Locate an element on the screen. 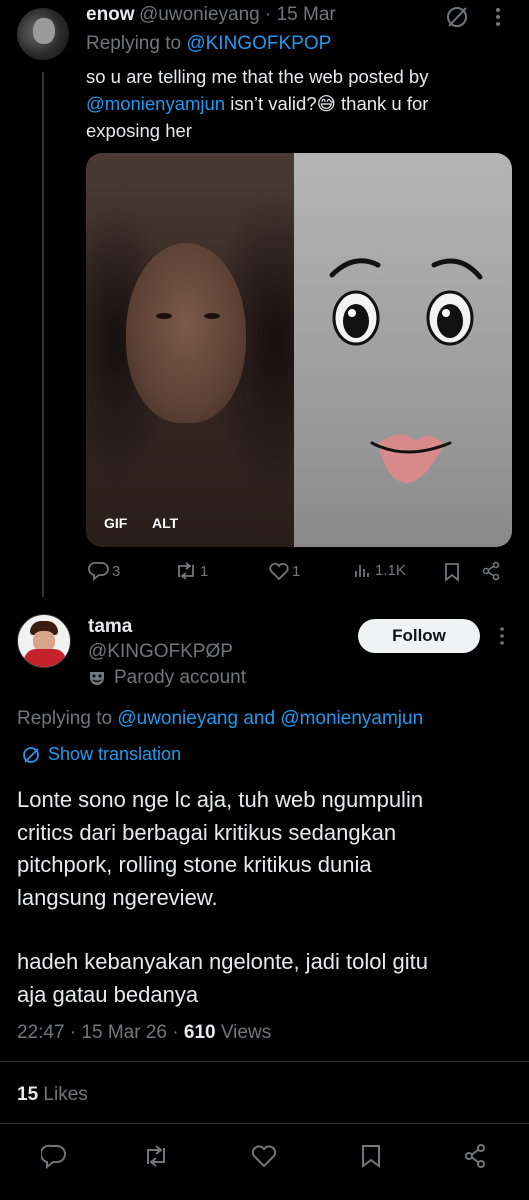 This screenshot has width=529, height=1200. avatar-shirt is located at coordinates (45, 658).